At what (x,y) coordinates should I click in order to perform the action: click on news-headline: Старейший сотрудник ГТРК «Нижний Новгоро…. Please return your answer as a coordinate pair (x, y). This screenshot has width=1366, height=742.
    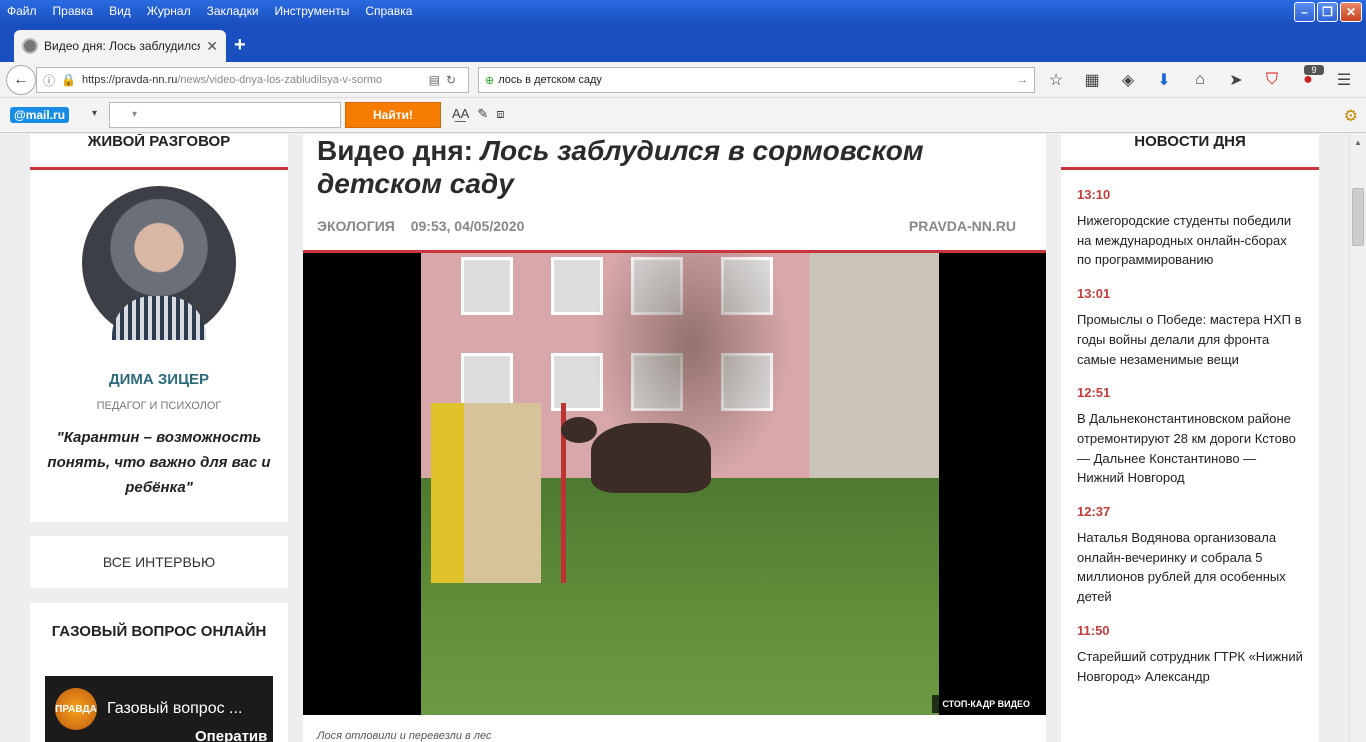
    Looking at the image, I should click on (1190, 666).